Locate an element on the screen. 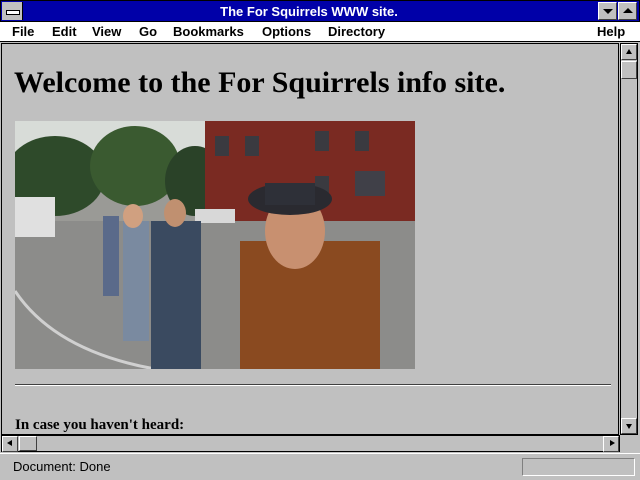  vertical-scroll-thumb is located at coordinates (629, 70).